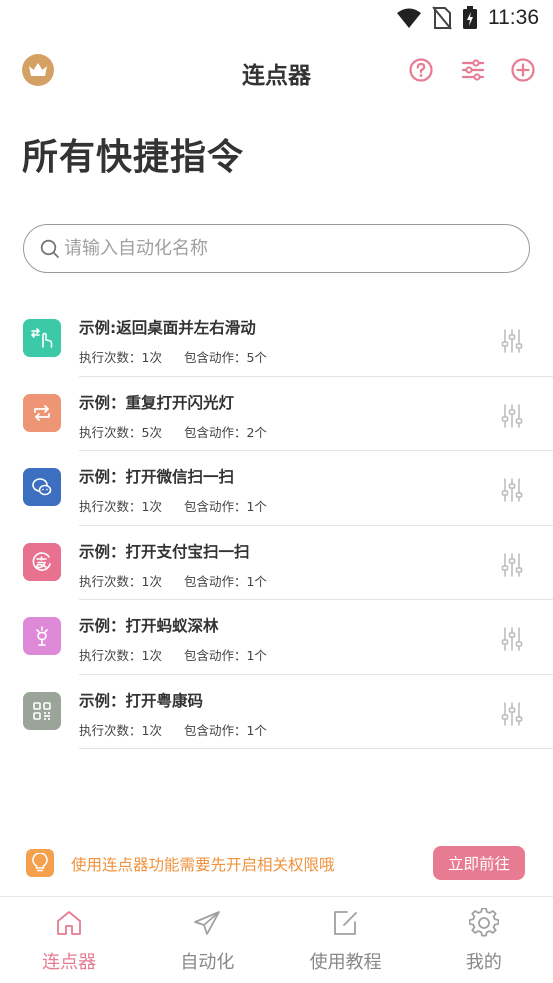 This screenshot has height=983, width=553. I want to click on nav-label: 使用教程, so click(345, 962).